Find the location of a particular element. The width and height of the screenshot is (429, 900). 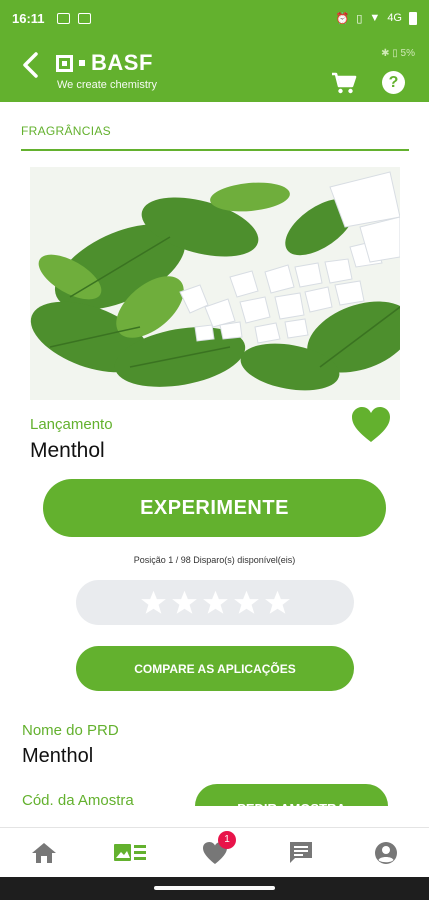

product-name: Menthol is located at coordinates (67, 450).